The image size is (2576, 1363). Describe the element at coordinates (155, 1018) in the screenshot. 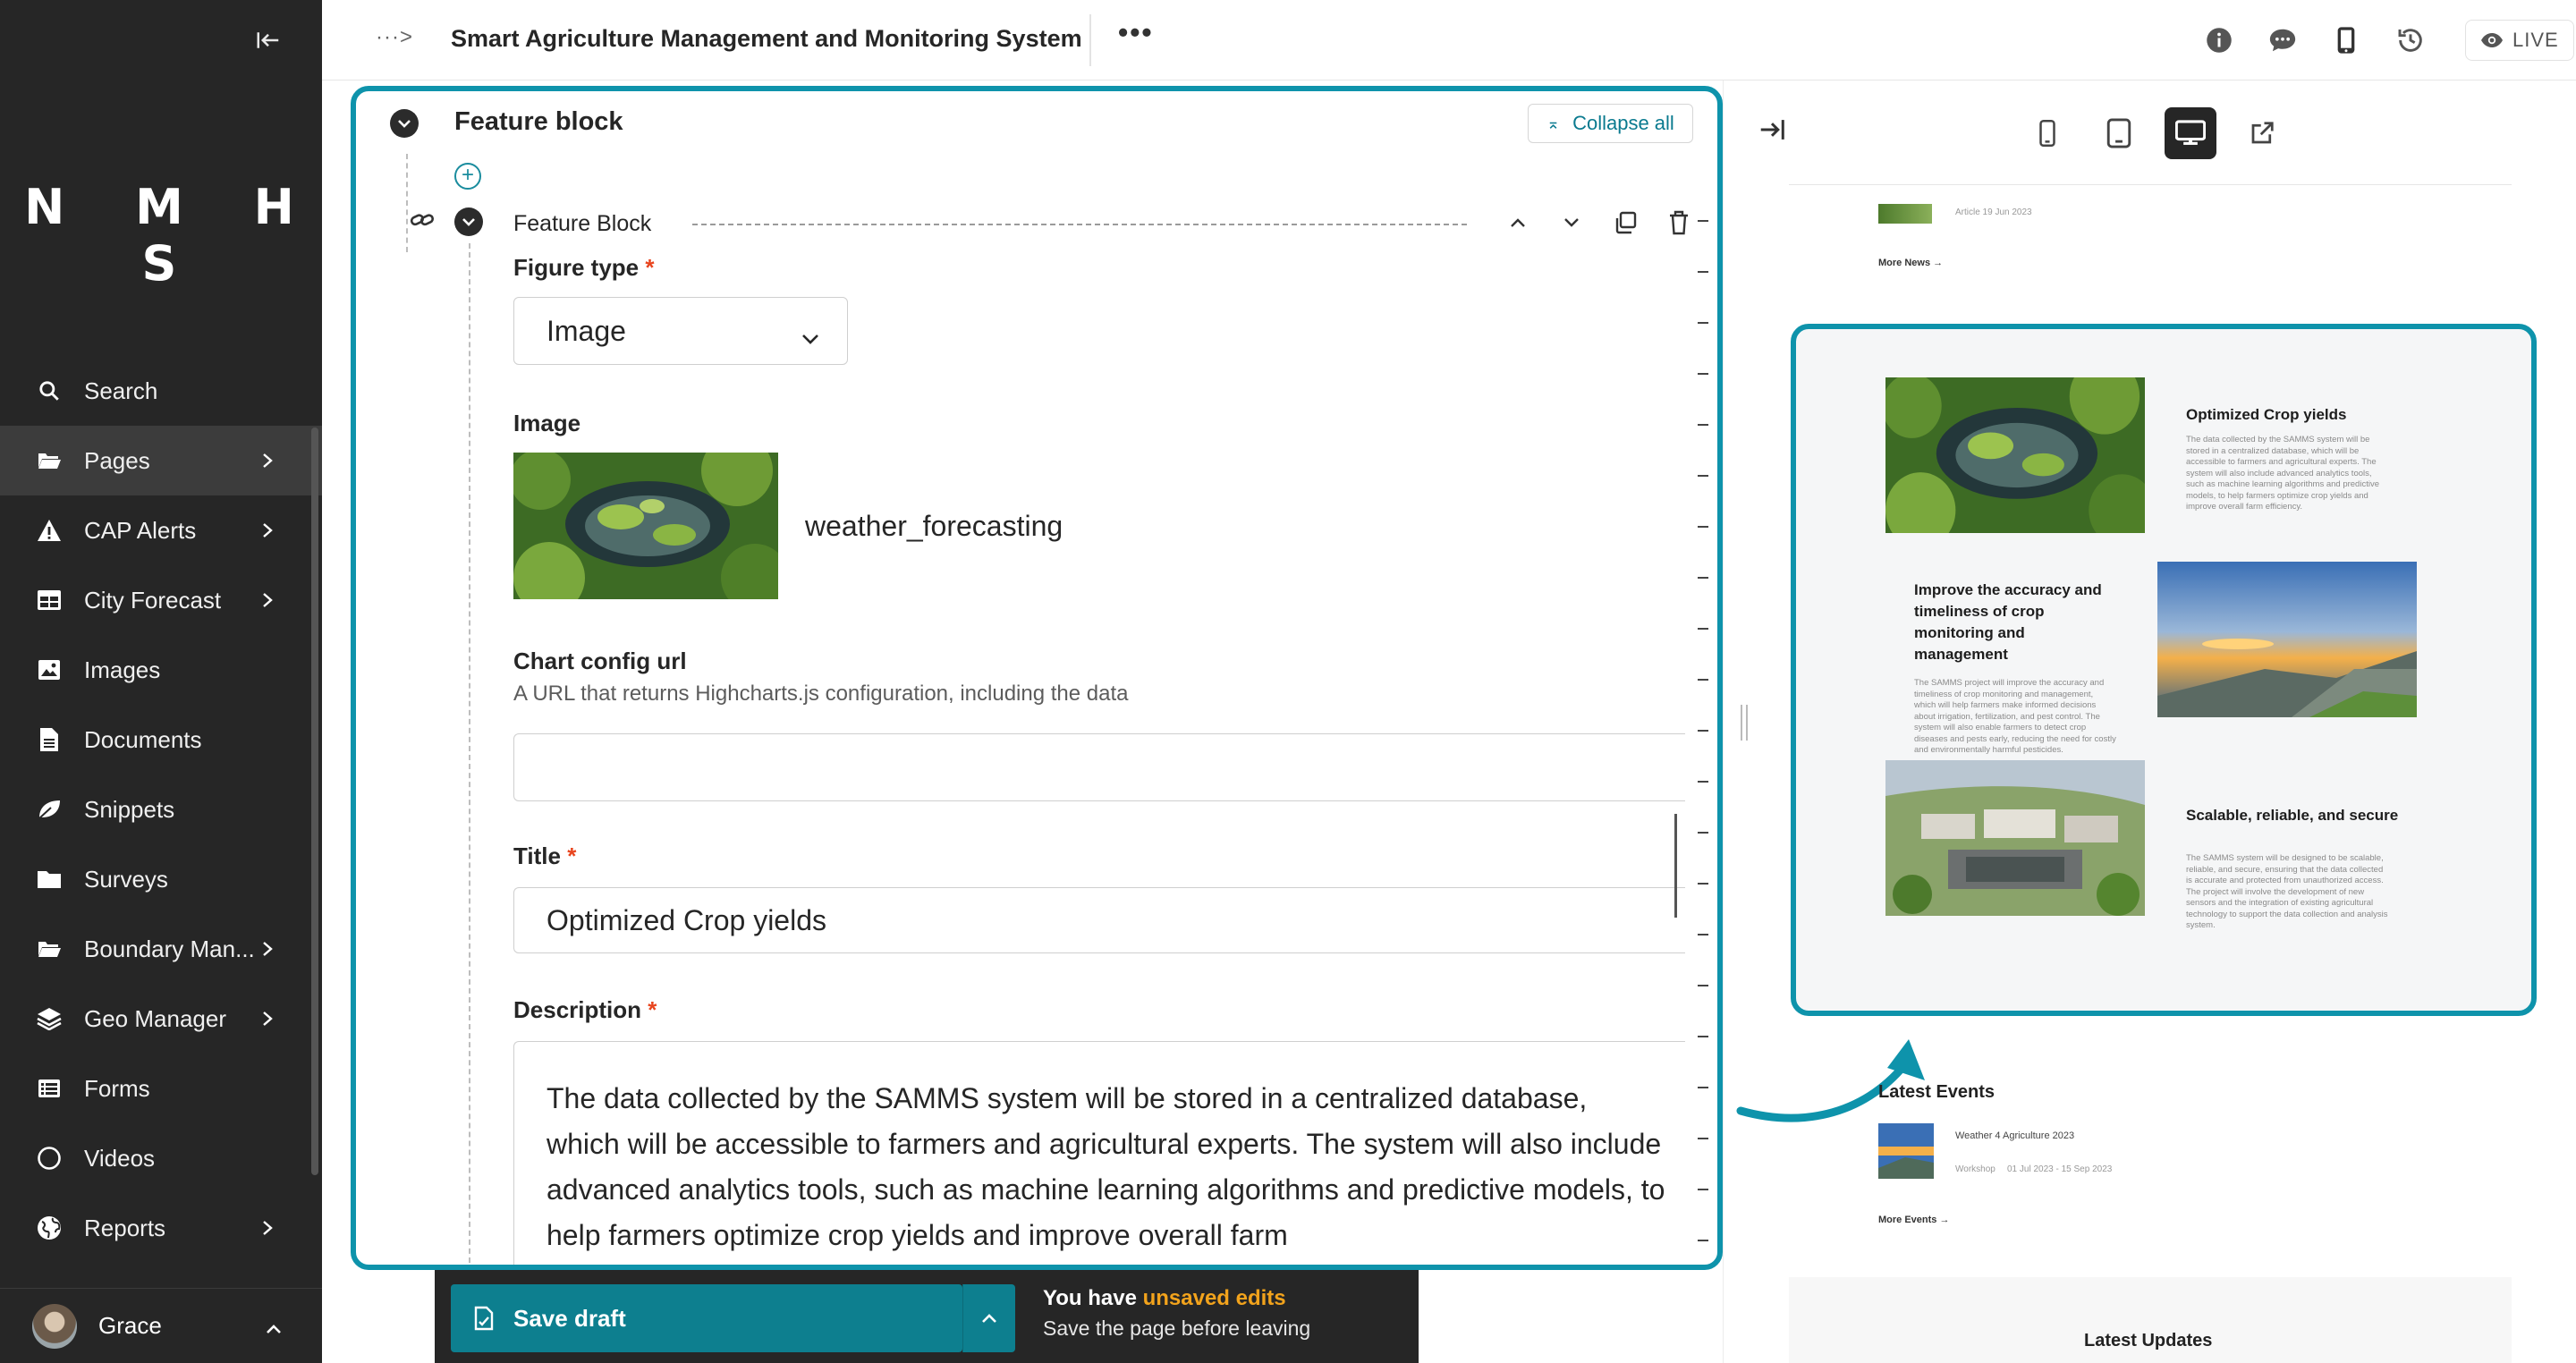

I see `sidebar-item-label: Geo Manager` at that location.